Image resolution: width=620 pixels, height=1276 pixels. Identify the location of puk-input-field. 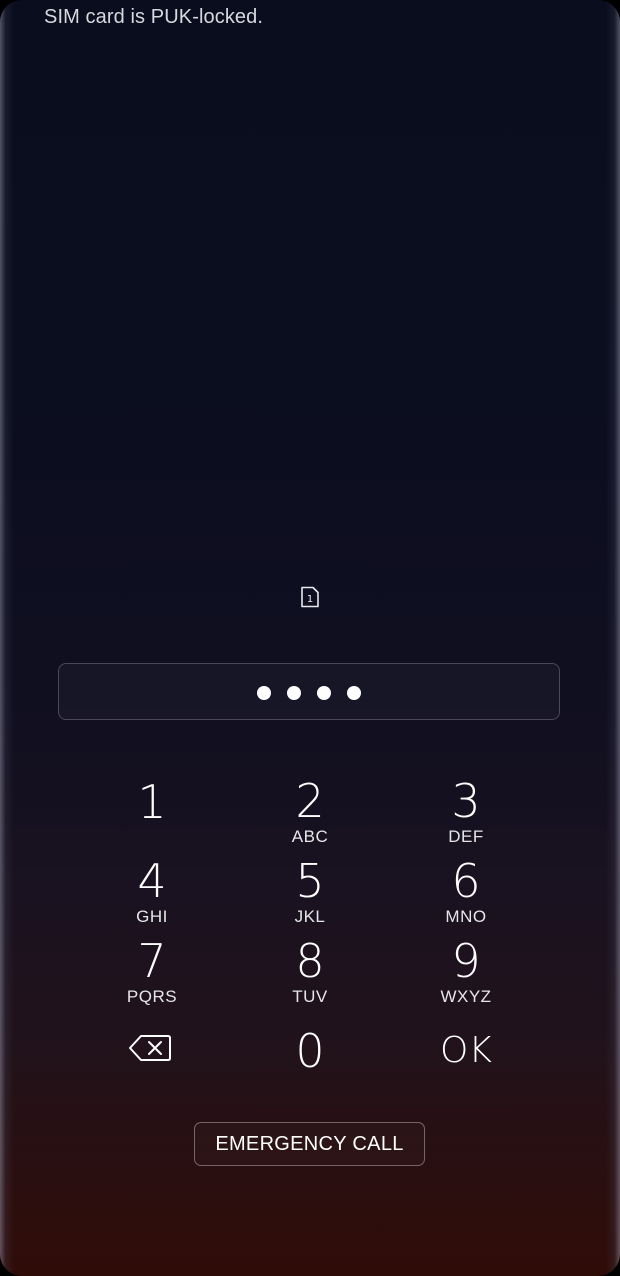
(309, 691).